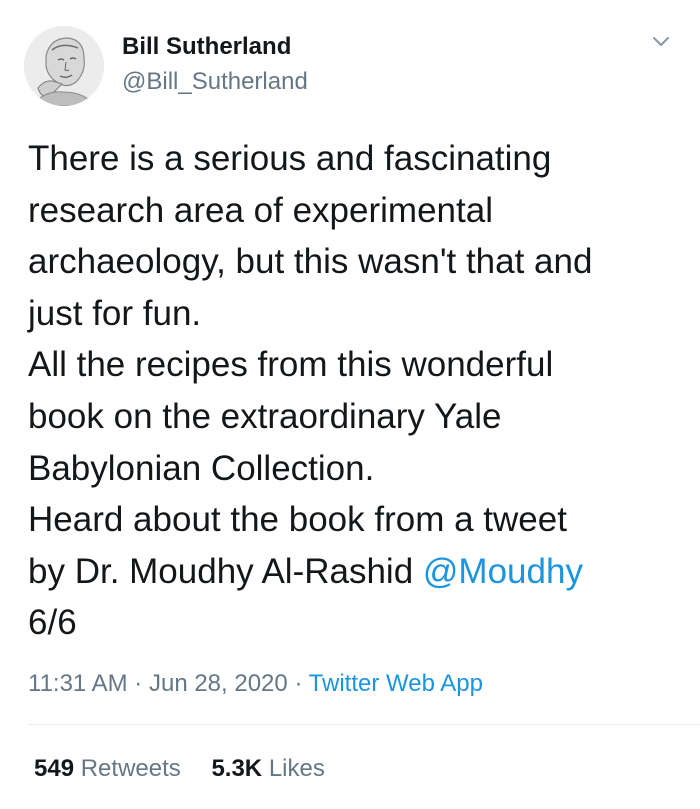  Describe the element at coordinates (297, 520) in the screenshot. I see `tweet-text-line: Heard about the book from a tweet` at that location.